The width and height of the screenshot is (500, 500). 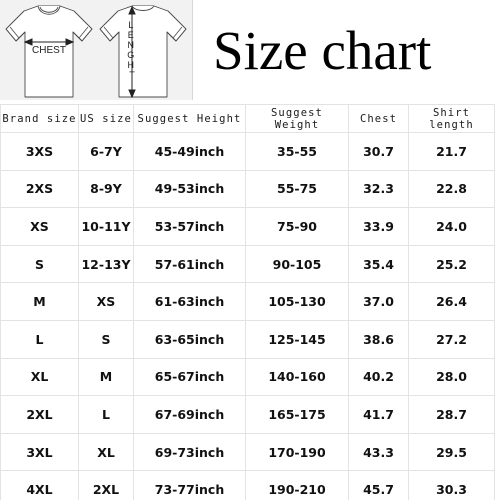 I want to click on cell-chest: 43.3, so click(x=378, y=452).